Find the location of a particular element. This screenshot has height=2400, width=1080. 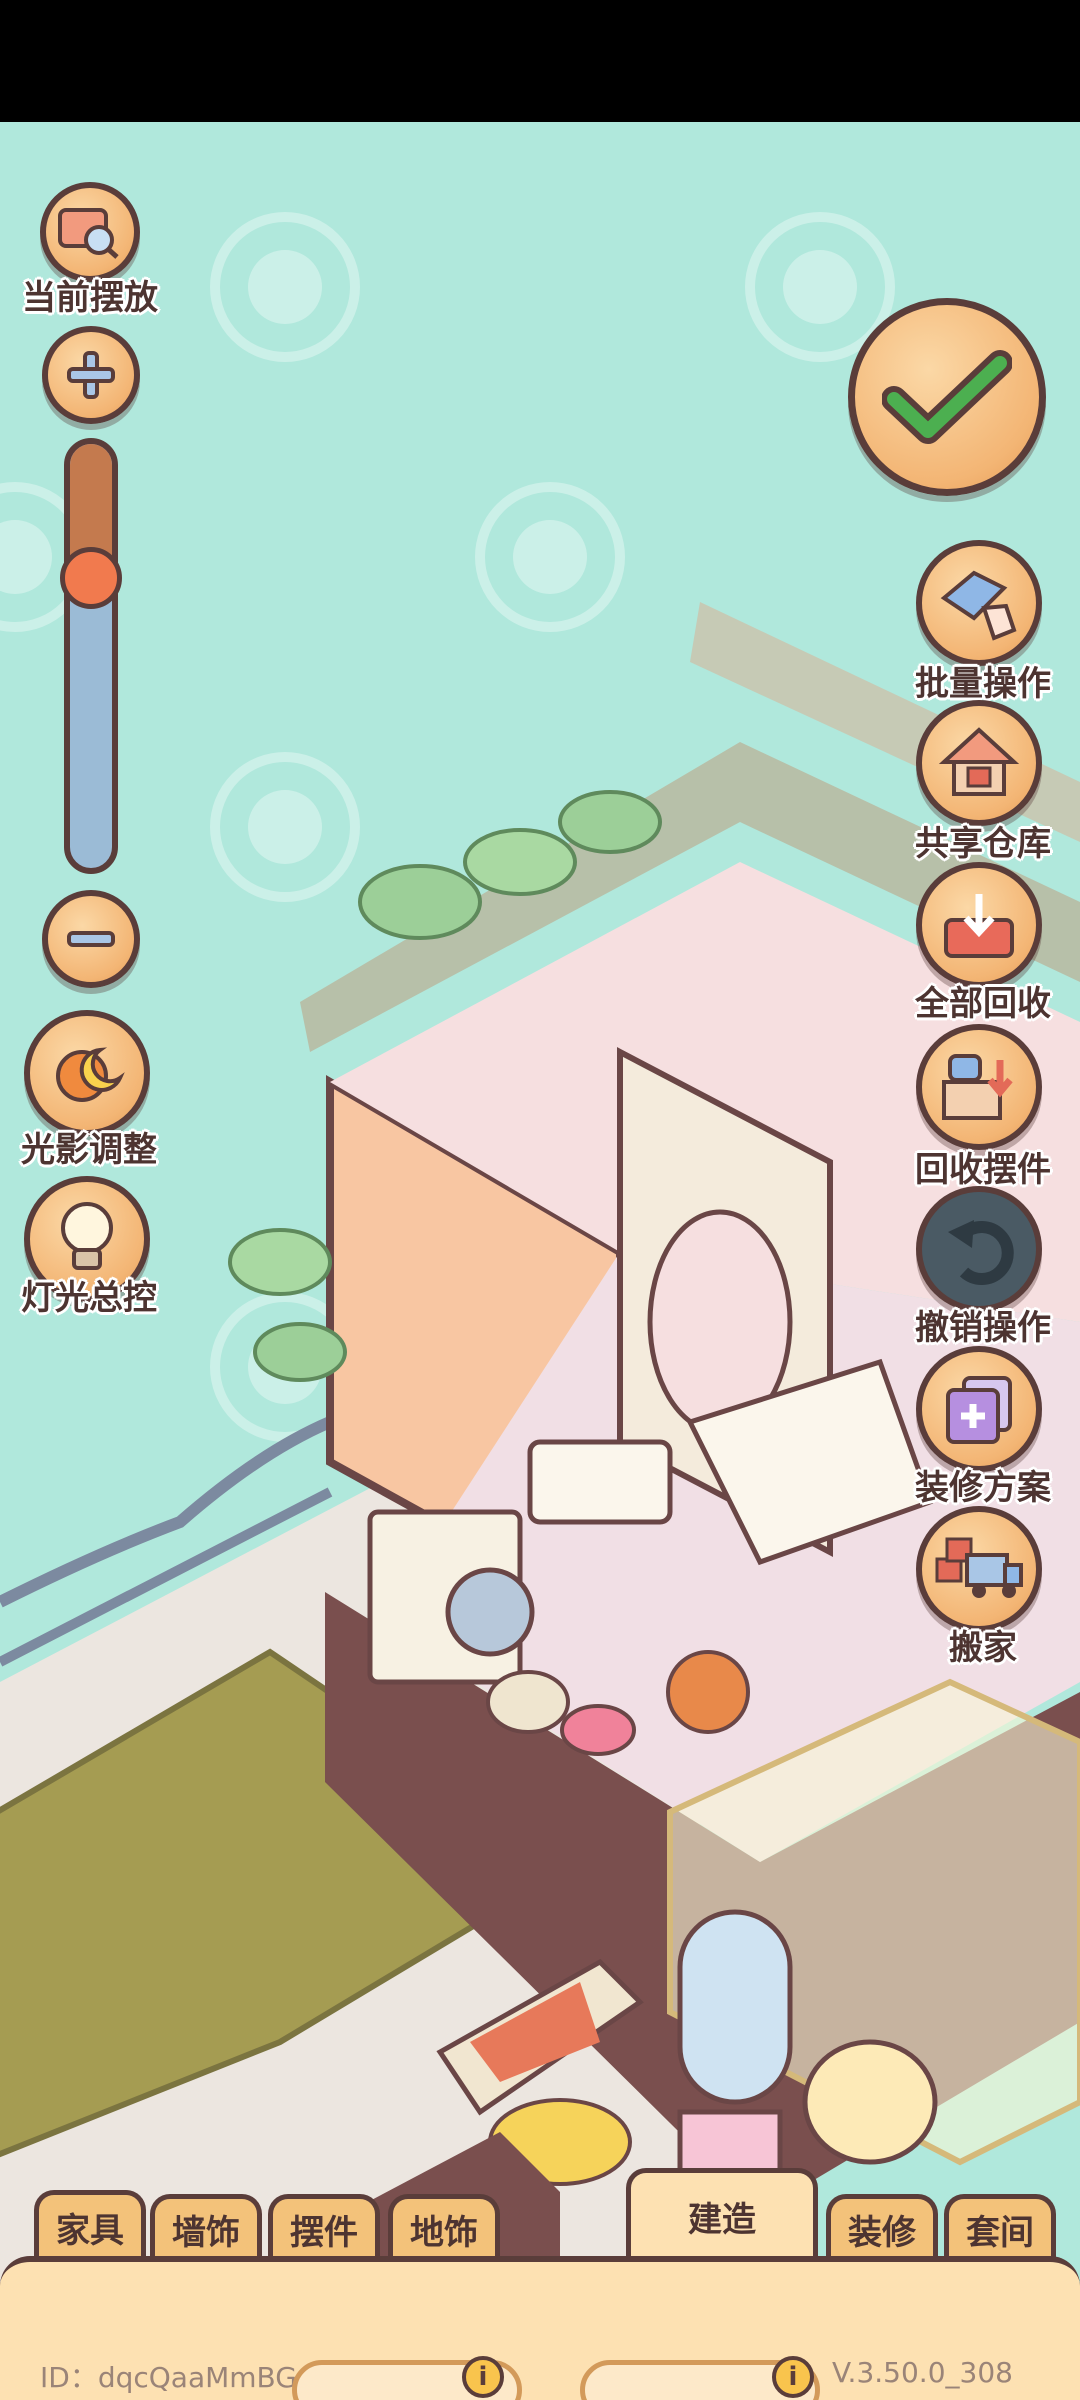

batch-operation-label: 批量操作 is located at coordinates (983, 684).